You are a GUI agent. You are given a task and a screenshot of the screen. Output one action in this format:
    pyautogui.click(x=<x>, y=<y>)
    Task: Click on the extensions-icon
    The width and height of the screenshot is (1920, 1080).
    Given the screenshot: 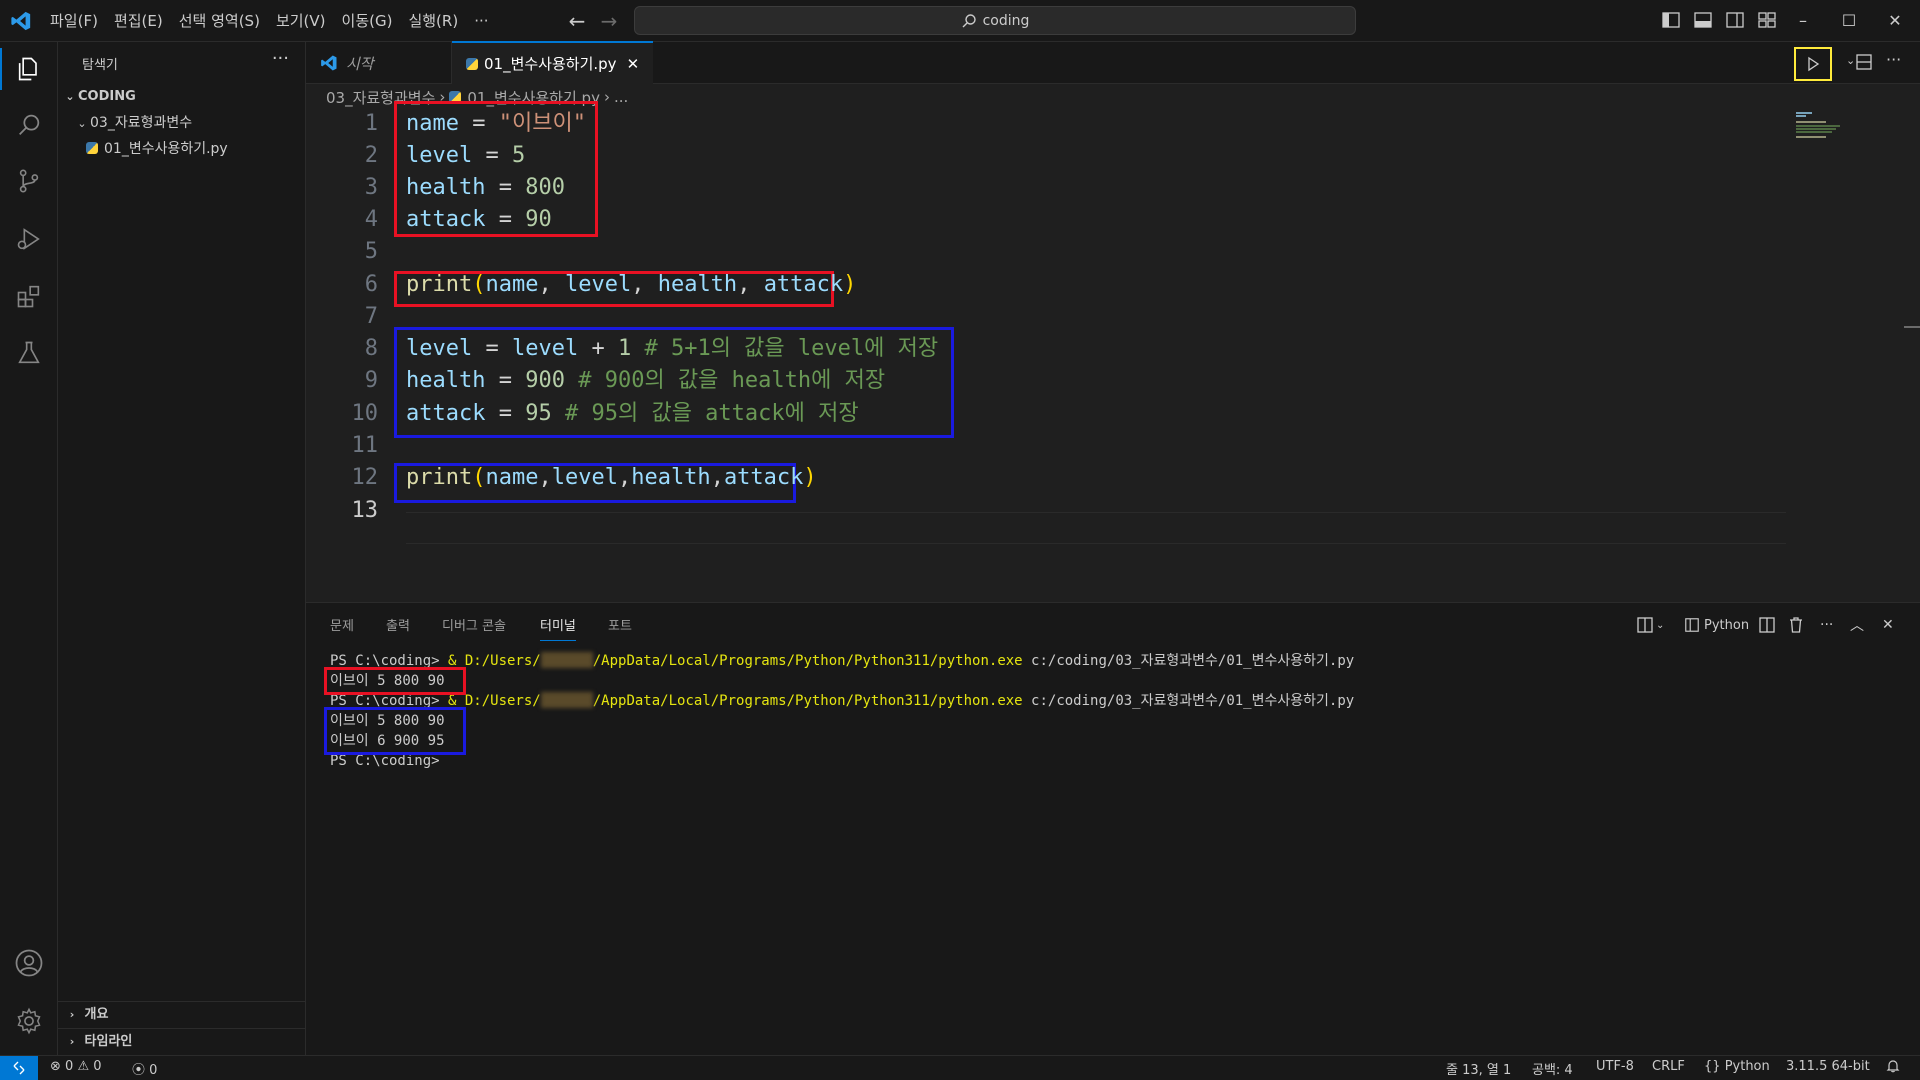 What is the action you would take?
    pyautogui.click(x=29, y=296)
    